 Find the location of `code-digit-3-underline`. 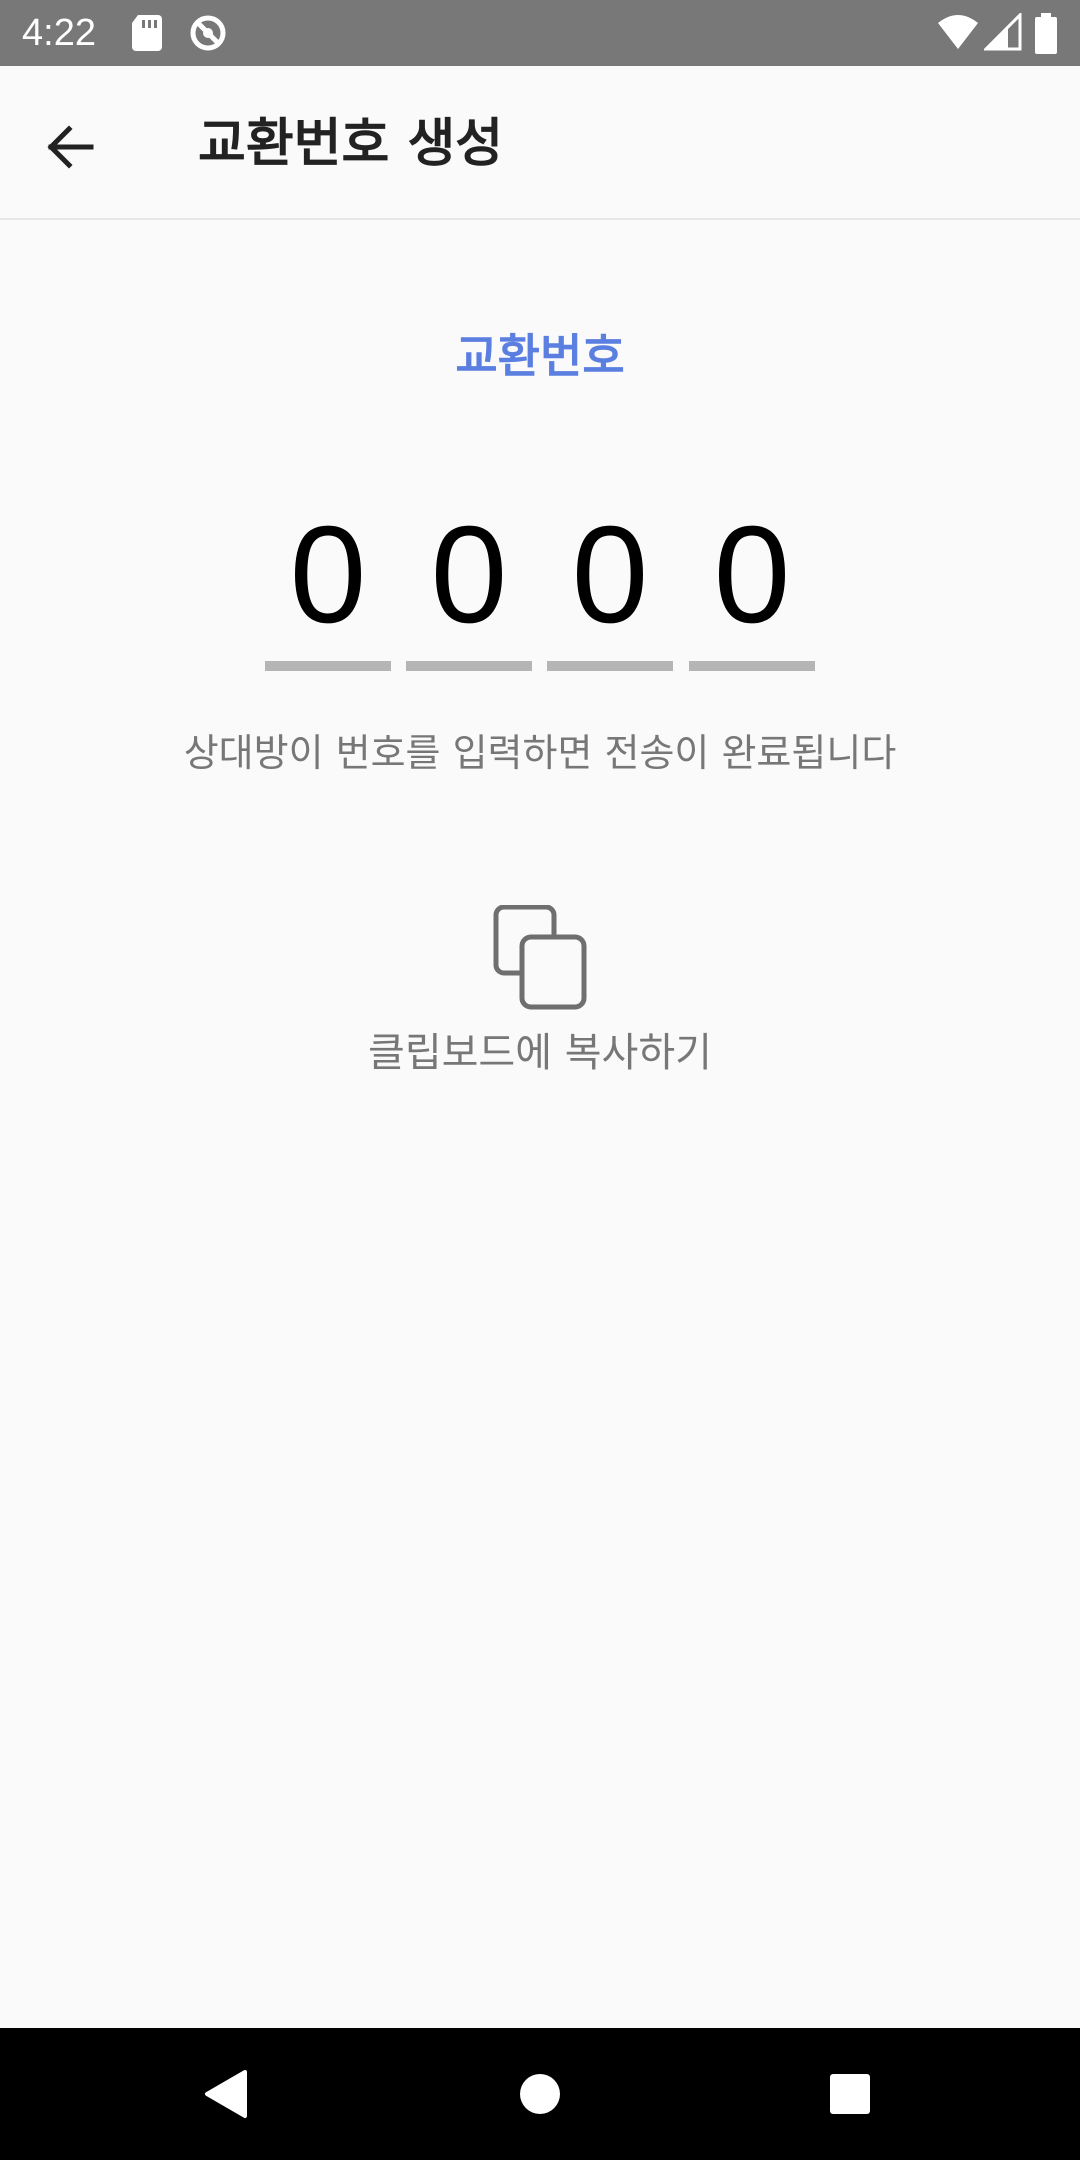

code-digit-3-underline is located at coordinates (610, 666).